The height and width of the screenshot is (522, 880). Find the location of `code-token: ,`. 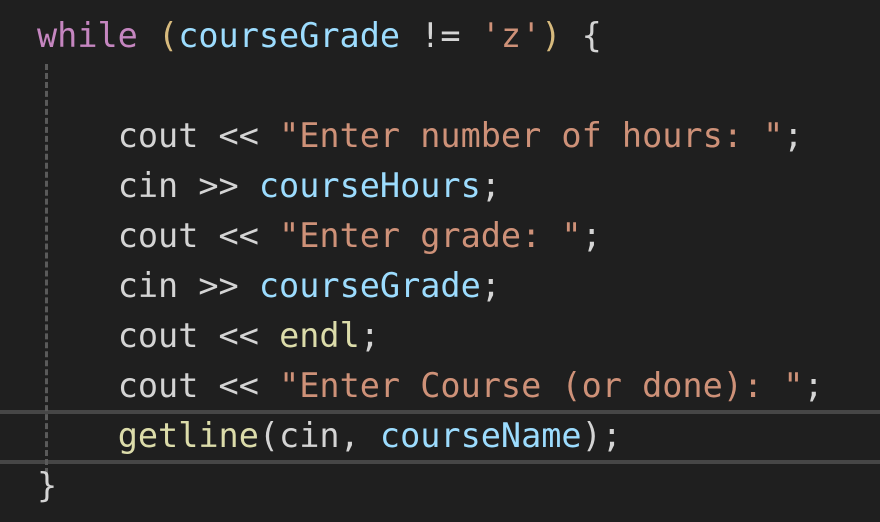

code-token: , is located at coordinates (359, 435).